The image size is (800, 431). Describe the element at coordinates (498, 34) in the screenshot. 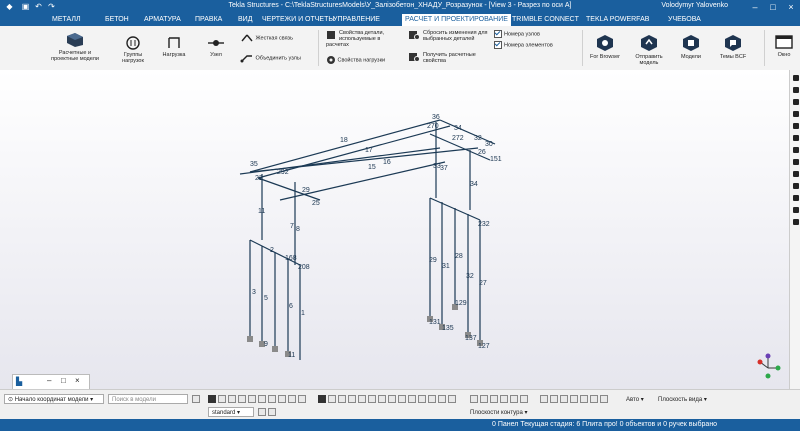

I see `node-numbers-checkbox` at that location.